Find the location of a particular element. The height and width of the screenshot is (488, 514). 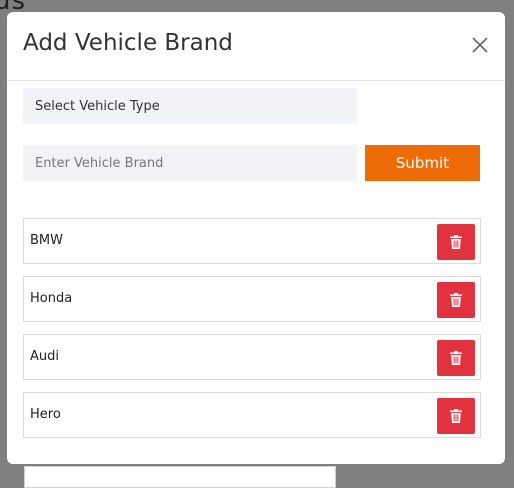

brand-name: Audi is located at coordinates (44, 356).